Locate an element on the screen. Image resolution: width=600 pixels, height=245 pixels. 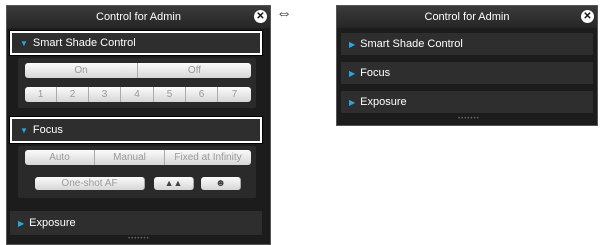
manual-button: Manual is located at coordinates (130, 157).